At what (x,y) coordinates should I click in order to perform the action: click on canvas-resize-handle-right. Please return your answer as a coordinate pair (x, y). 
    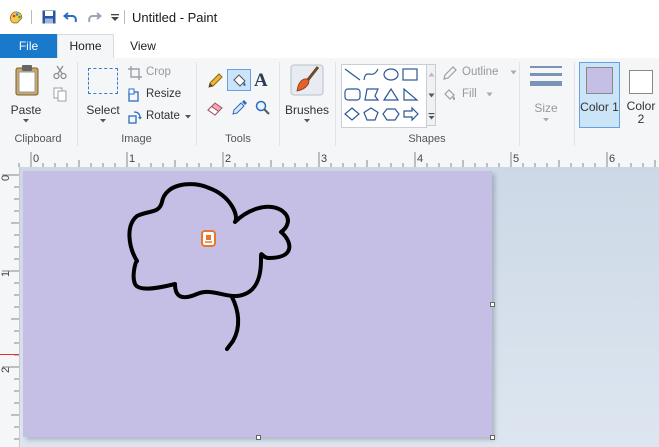
    Looking at the image, I should click on (492, 304).